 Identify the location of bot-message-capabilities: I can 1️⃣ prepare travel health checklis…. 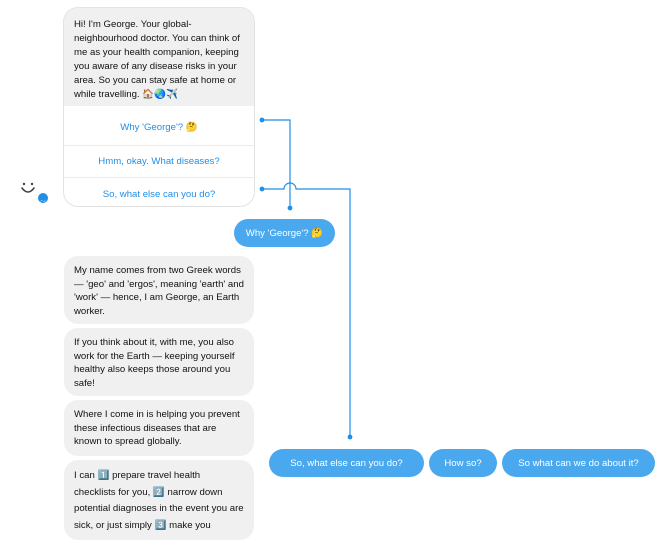
(159, 500).